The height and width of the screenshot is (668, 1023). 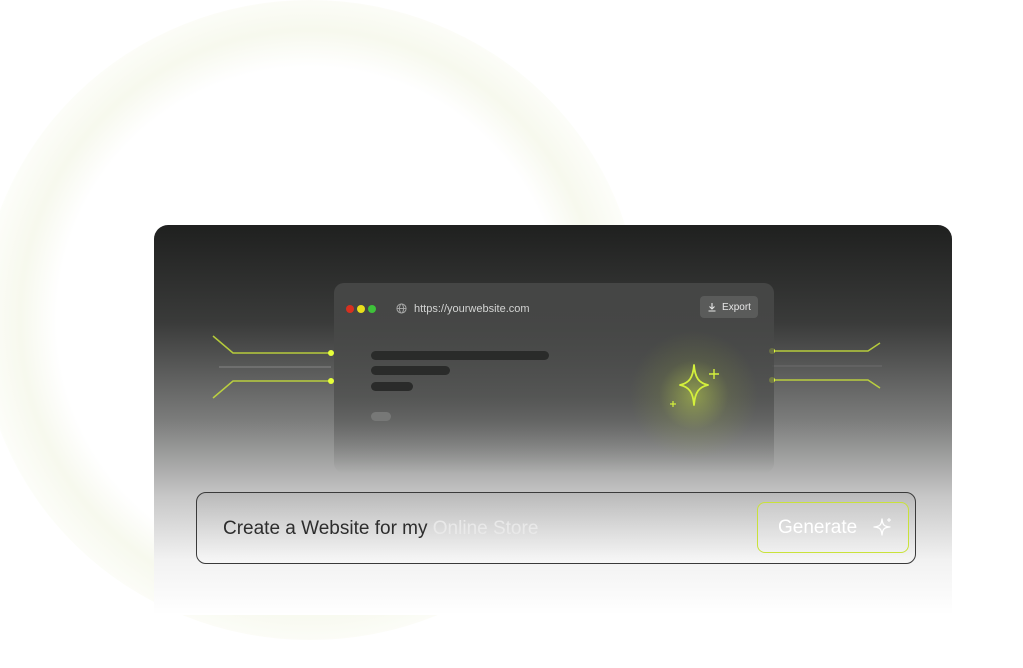 I want to click on export-label: Export, so click(x=736, y=307).